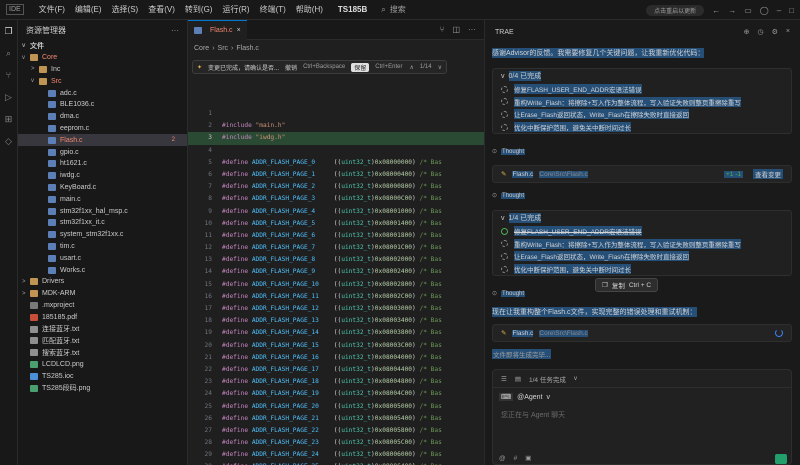 This screenshot has height=465, width=800. Describe the element at coordinates (412, 67) in the screenshot. I see `prev-change-icon: ∧` at that location.